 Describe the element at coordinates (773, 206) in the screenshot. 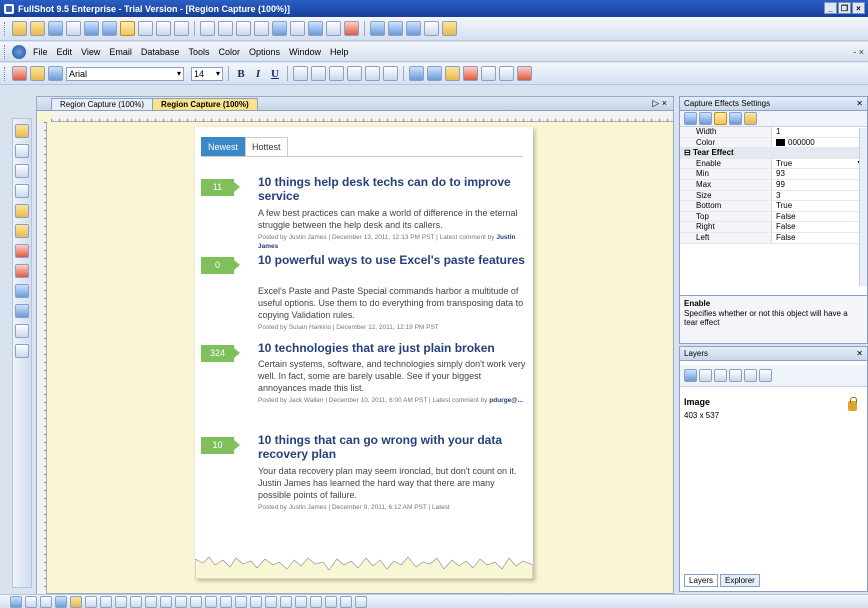

I see `property-row: Bottom True` at that location.